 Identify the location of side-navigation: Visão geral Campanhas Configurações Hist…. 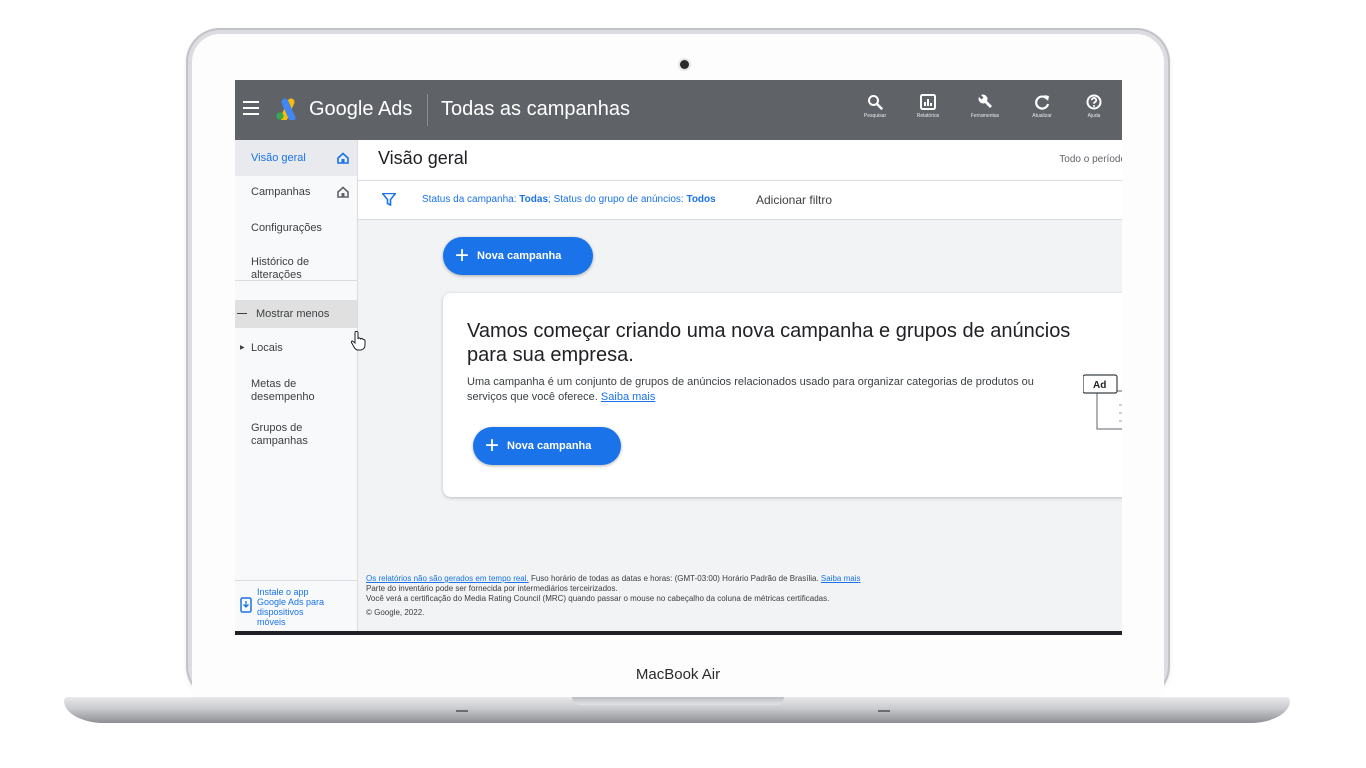
(296, 387).